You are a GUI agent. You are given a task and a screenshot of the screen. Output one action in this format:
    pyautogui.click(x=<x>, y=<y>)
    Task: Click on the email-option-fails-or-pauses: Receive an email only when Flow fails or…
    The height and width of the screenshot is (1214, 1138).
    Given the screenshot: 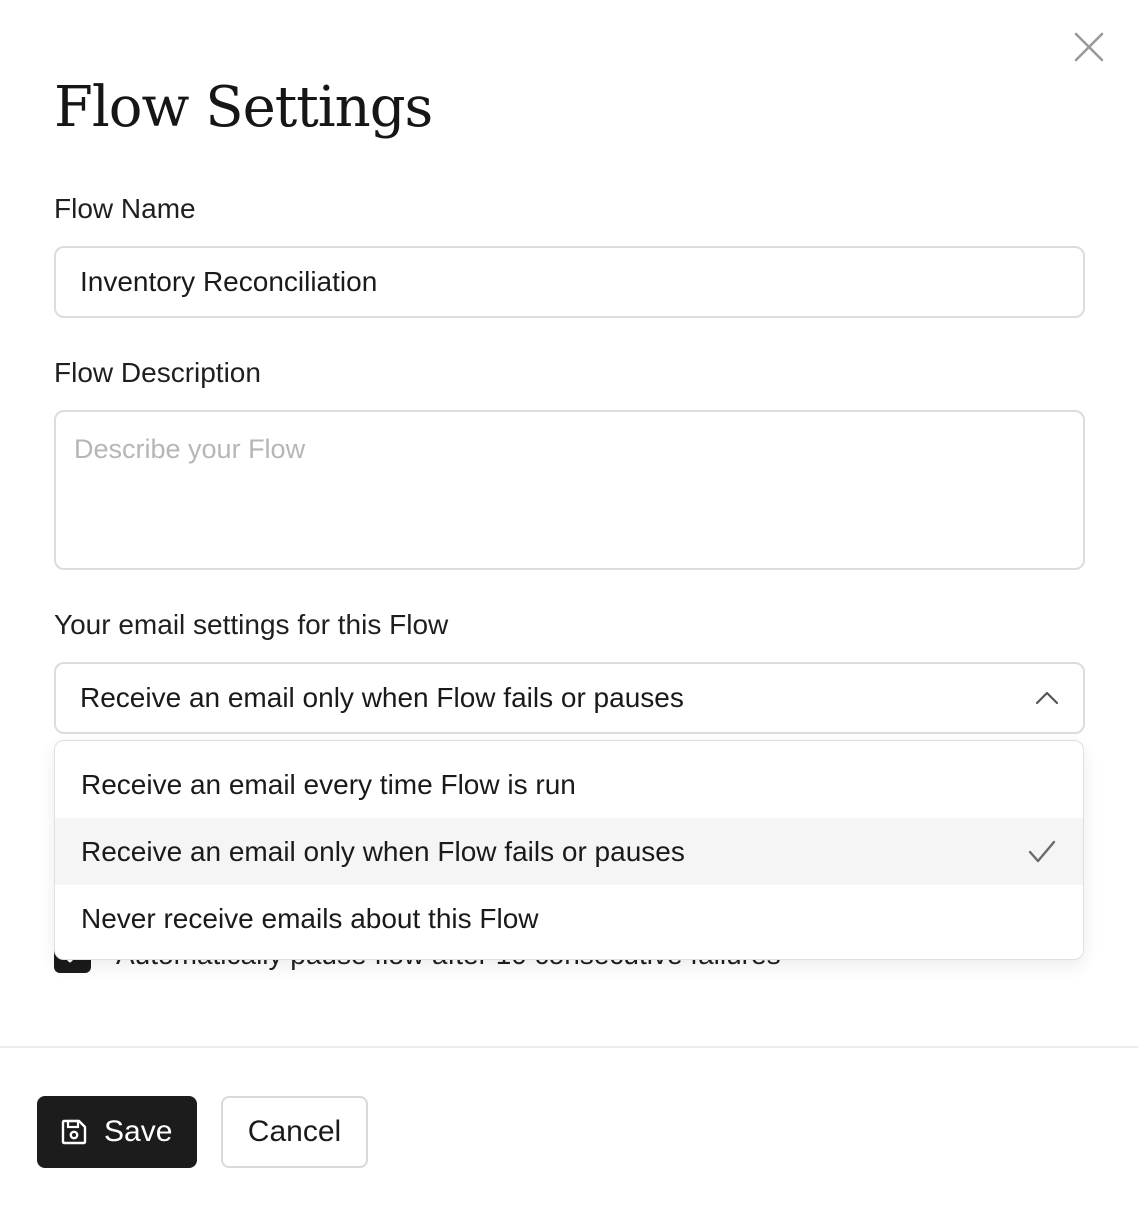 What is the action you would take?
    pyautogui.click(x=569, y=851)
    